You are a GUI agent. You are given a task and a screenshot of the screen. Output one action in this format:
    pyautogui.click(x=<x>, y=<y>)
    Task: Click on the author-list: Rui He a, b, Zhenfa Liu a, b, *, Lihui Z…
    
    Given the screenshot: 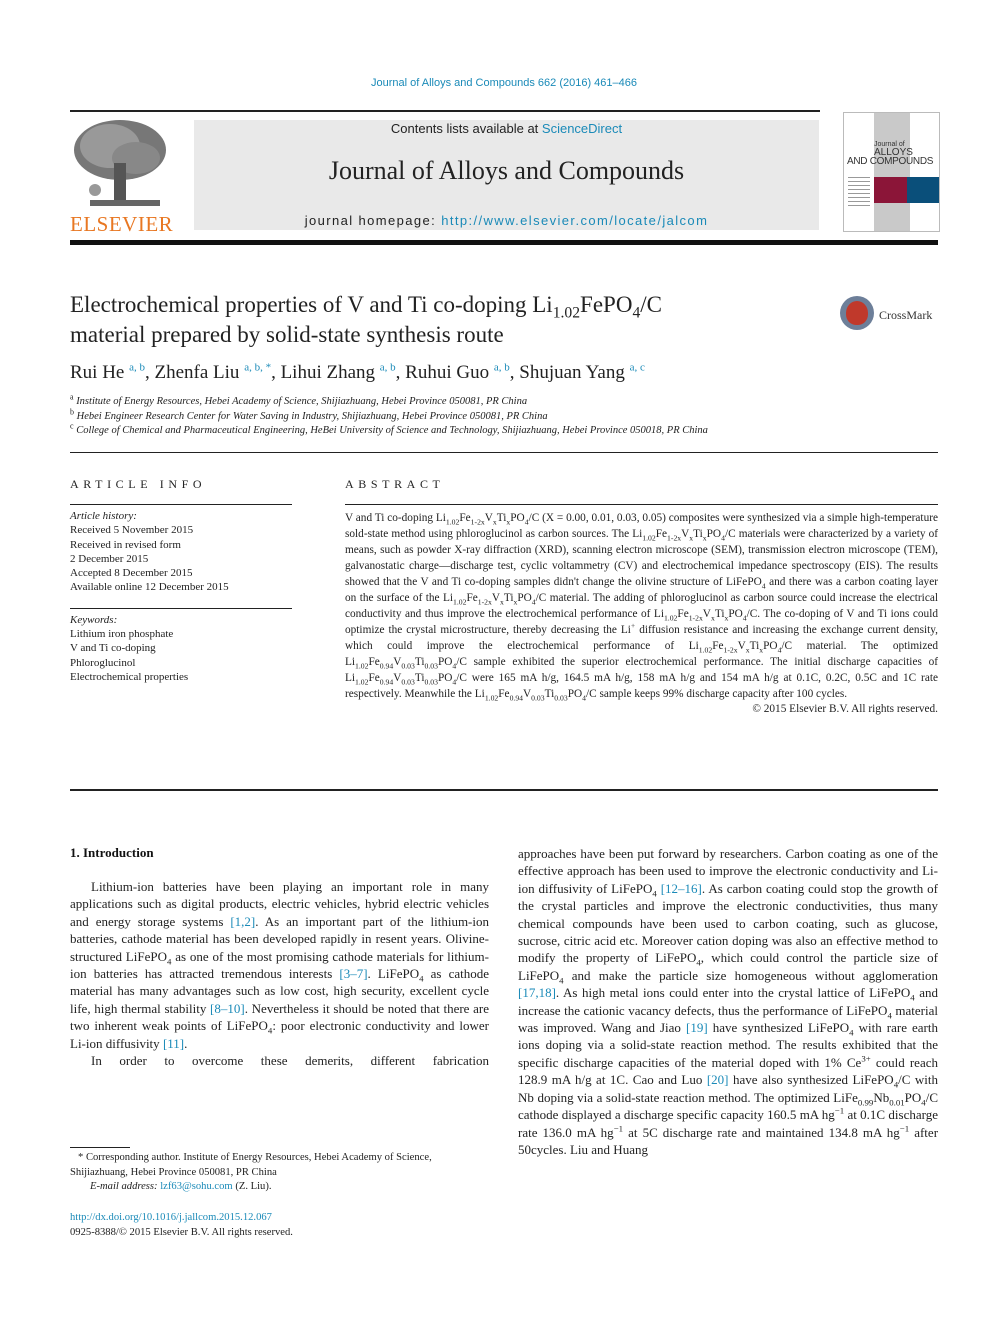 What is the action you would take?
    pyautogui.click(x=357, y=372)
    